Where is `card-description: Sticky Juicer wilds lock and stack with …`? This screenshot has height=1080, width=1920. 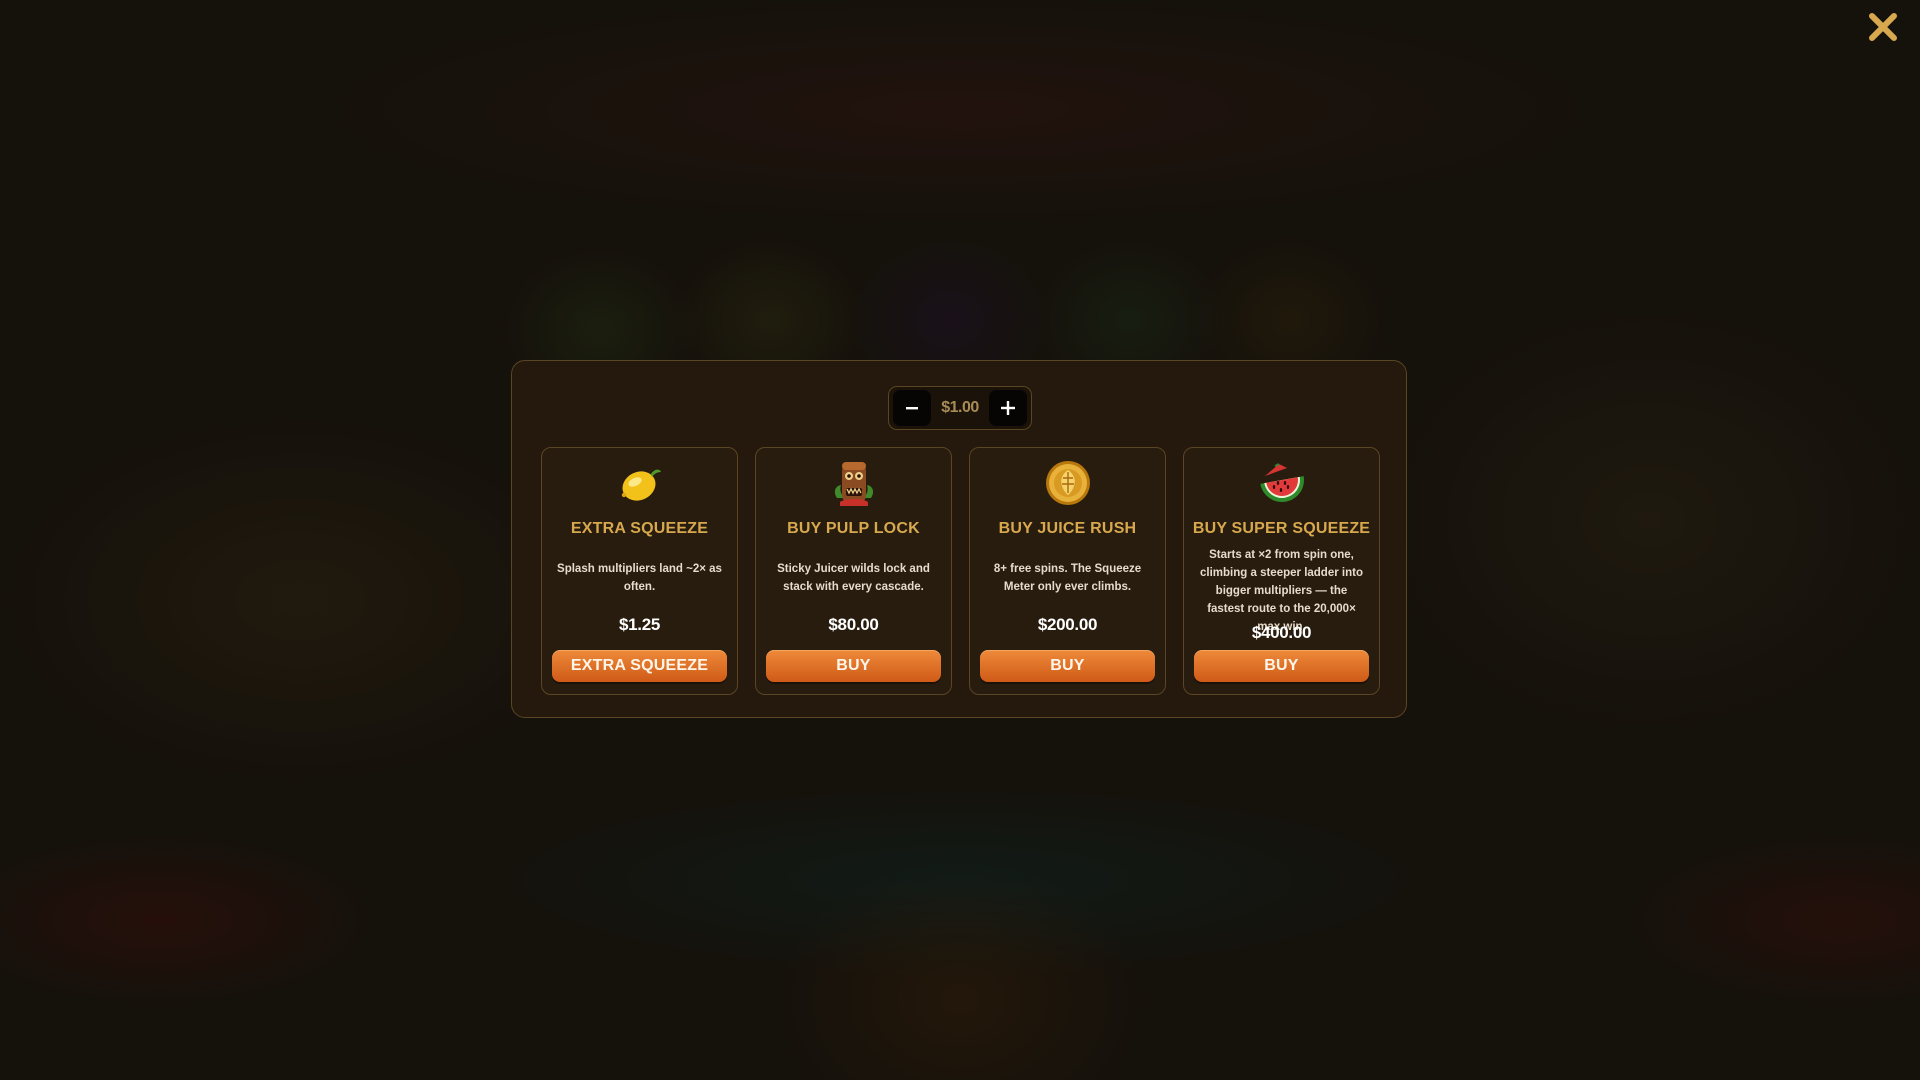
card-description: Sticky Juicer wilds lock and stack with … is located at coordinates (853, 578).